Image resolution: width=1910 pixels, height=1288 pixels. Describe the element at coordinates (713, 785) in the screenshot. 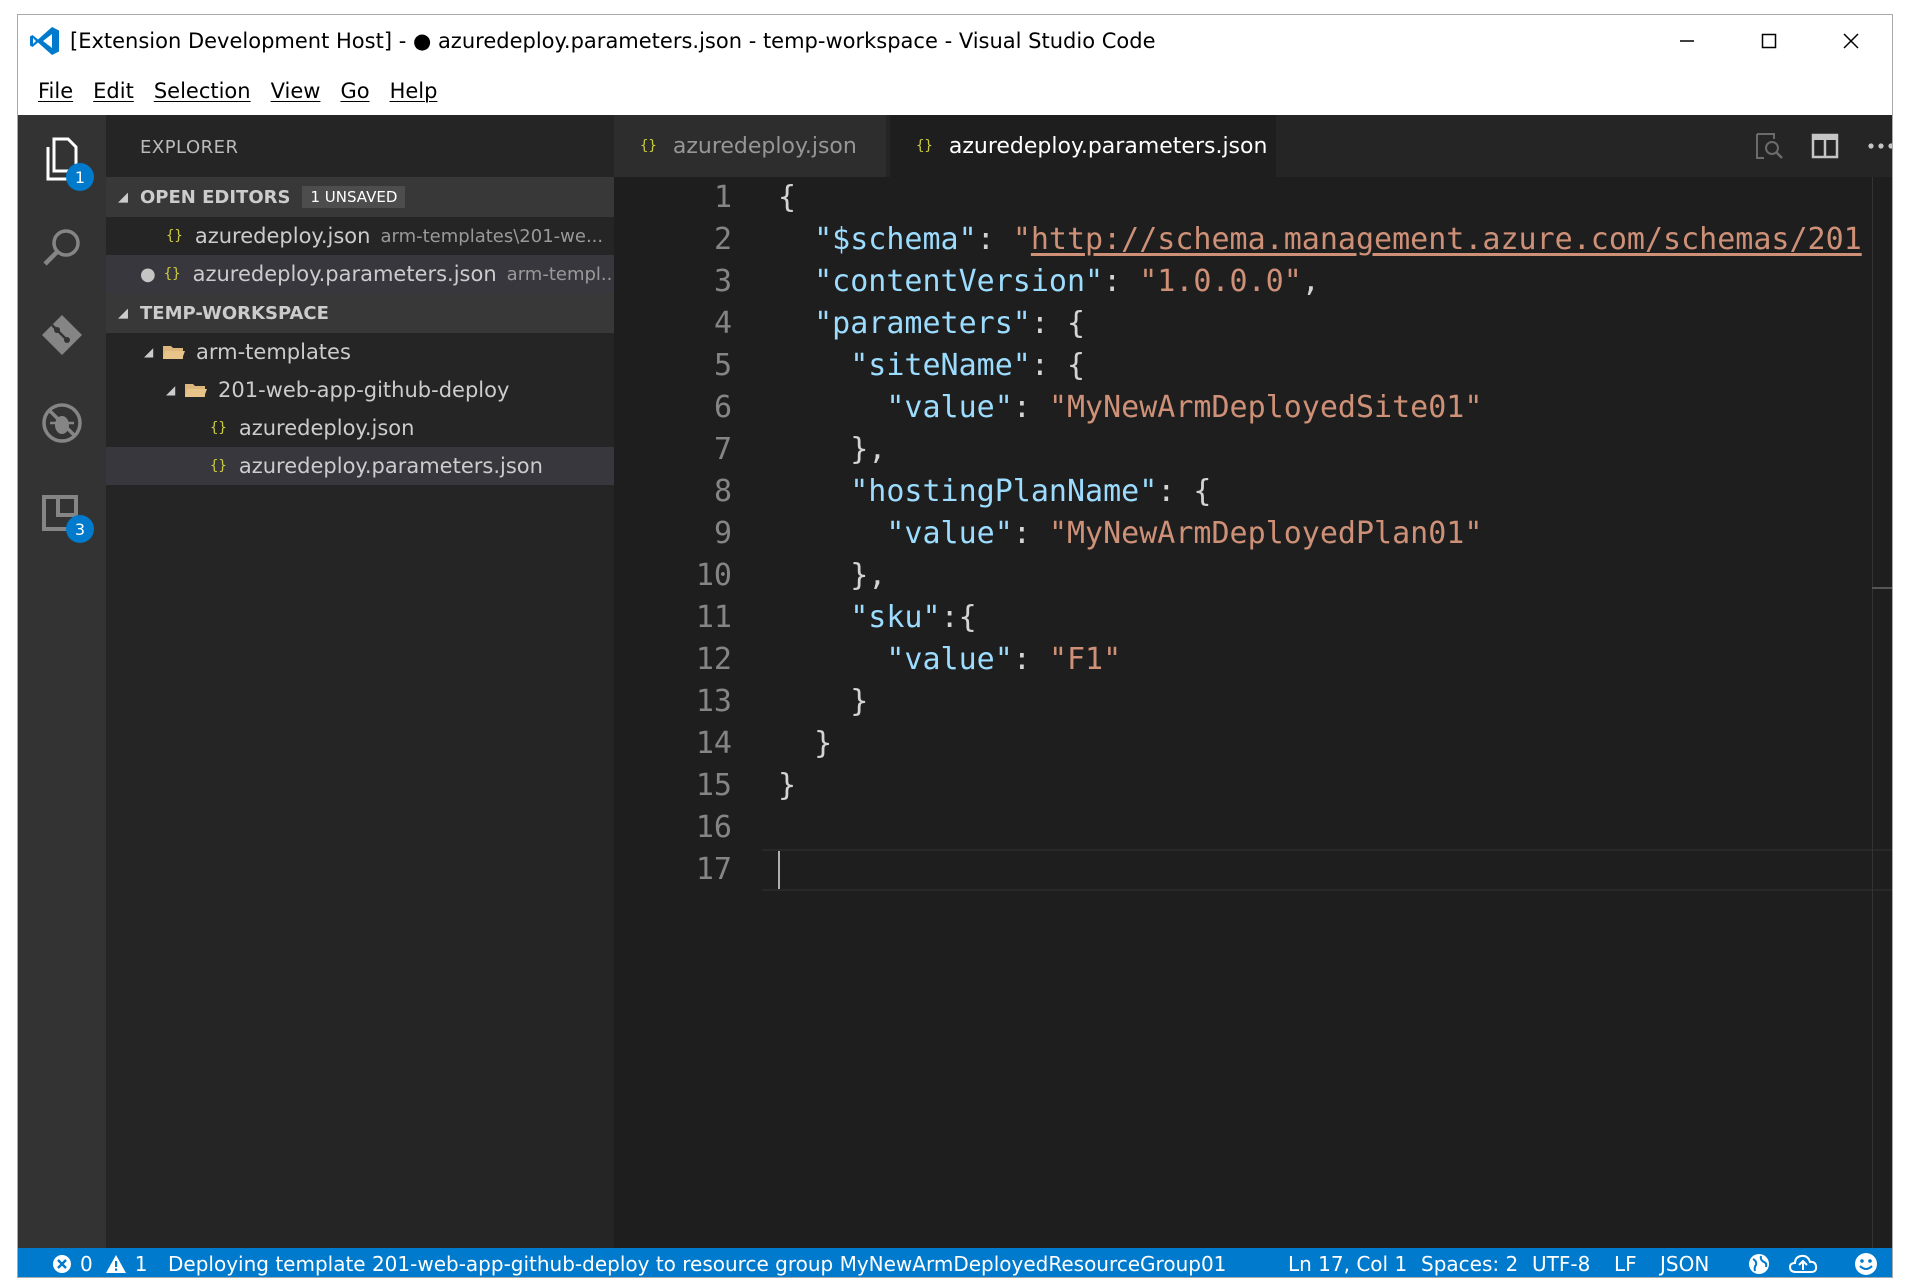

I see `line-number: 15` at that location.